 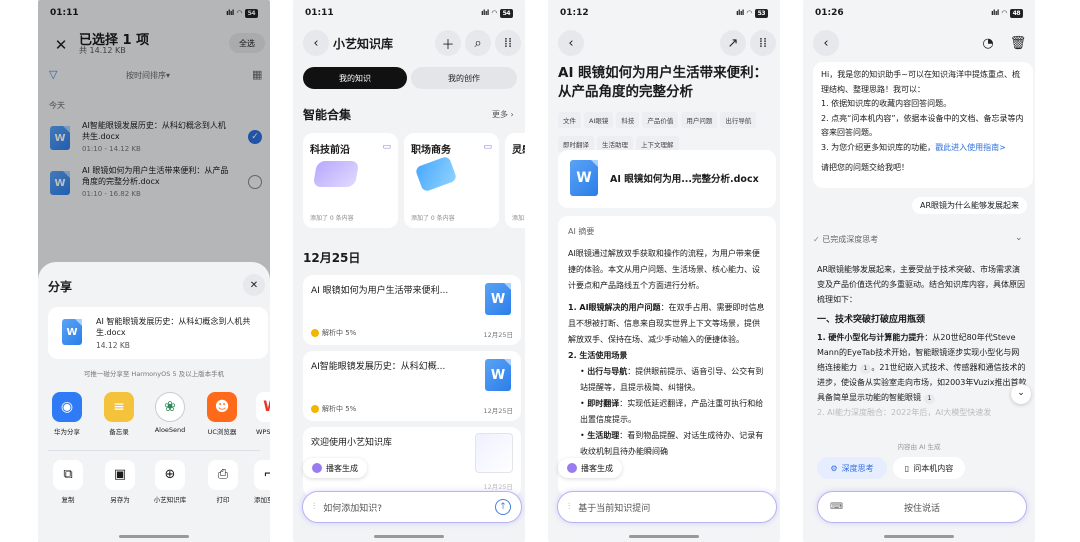 What do you see at coordinates (818, 239) in the screenshot?
I see `check-icon: ✓` at bounding box center [818, 239].